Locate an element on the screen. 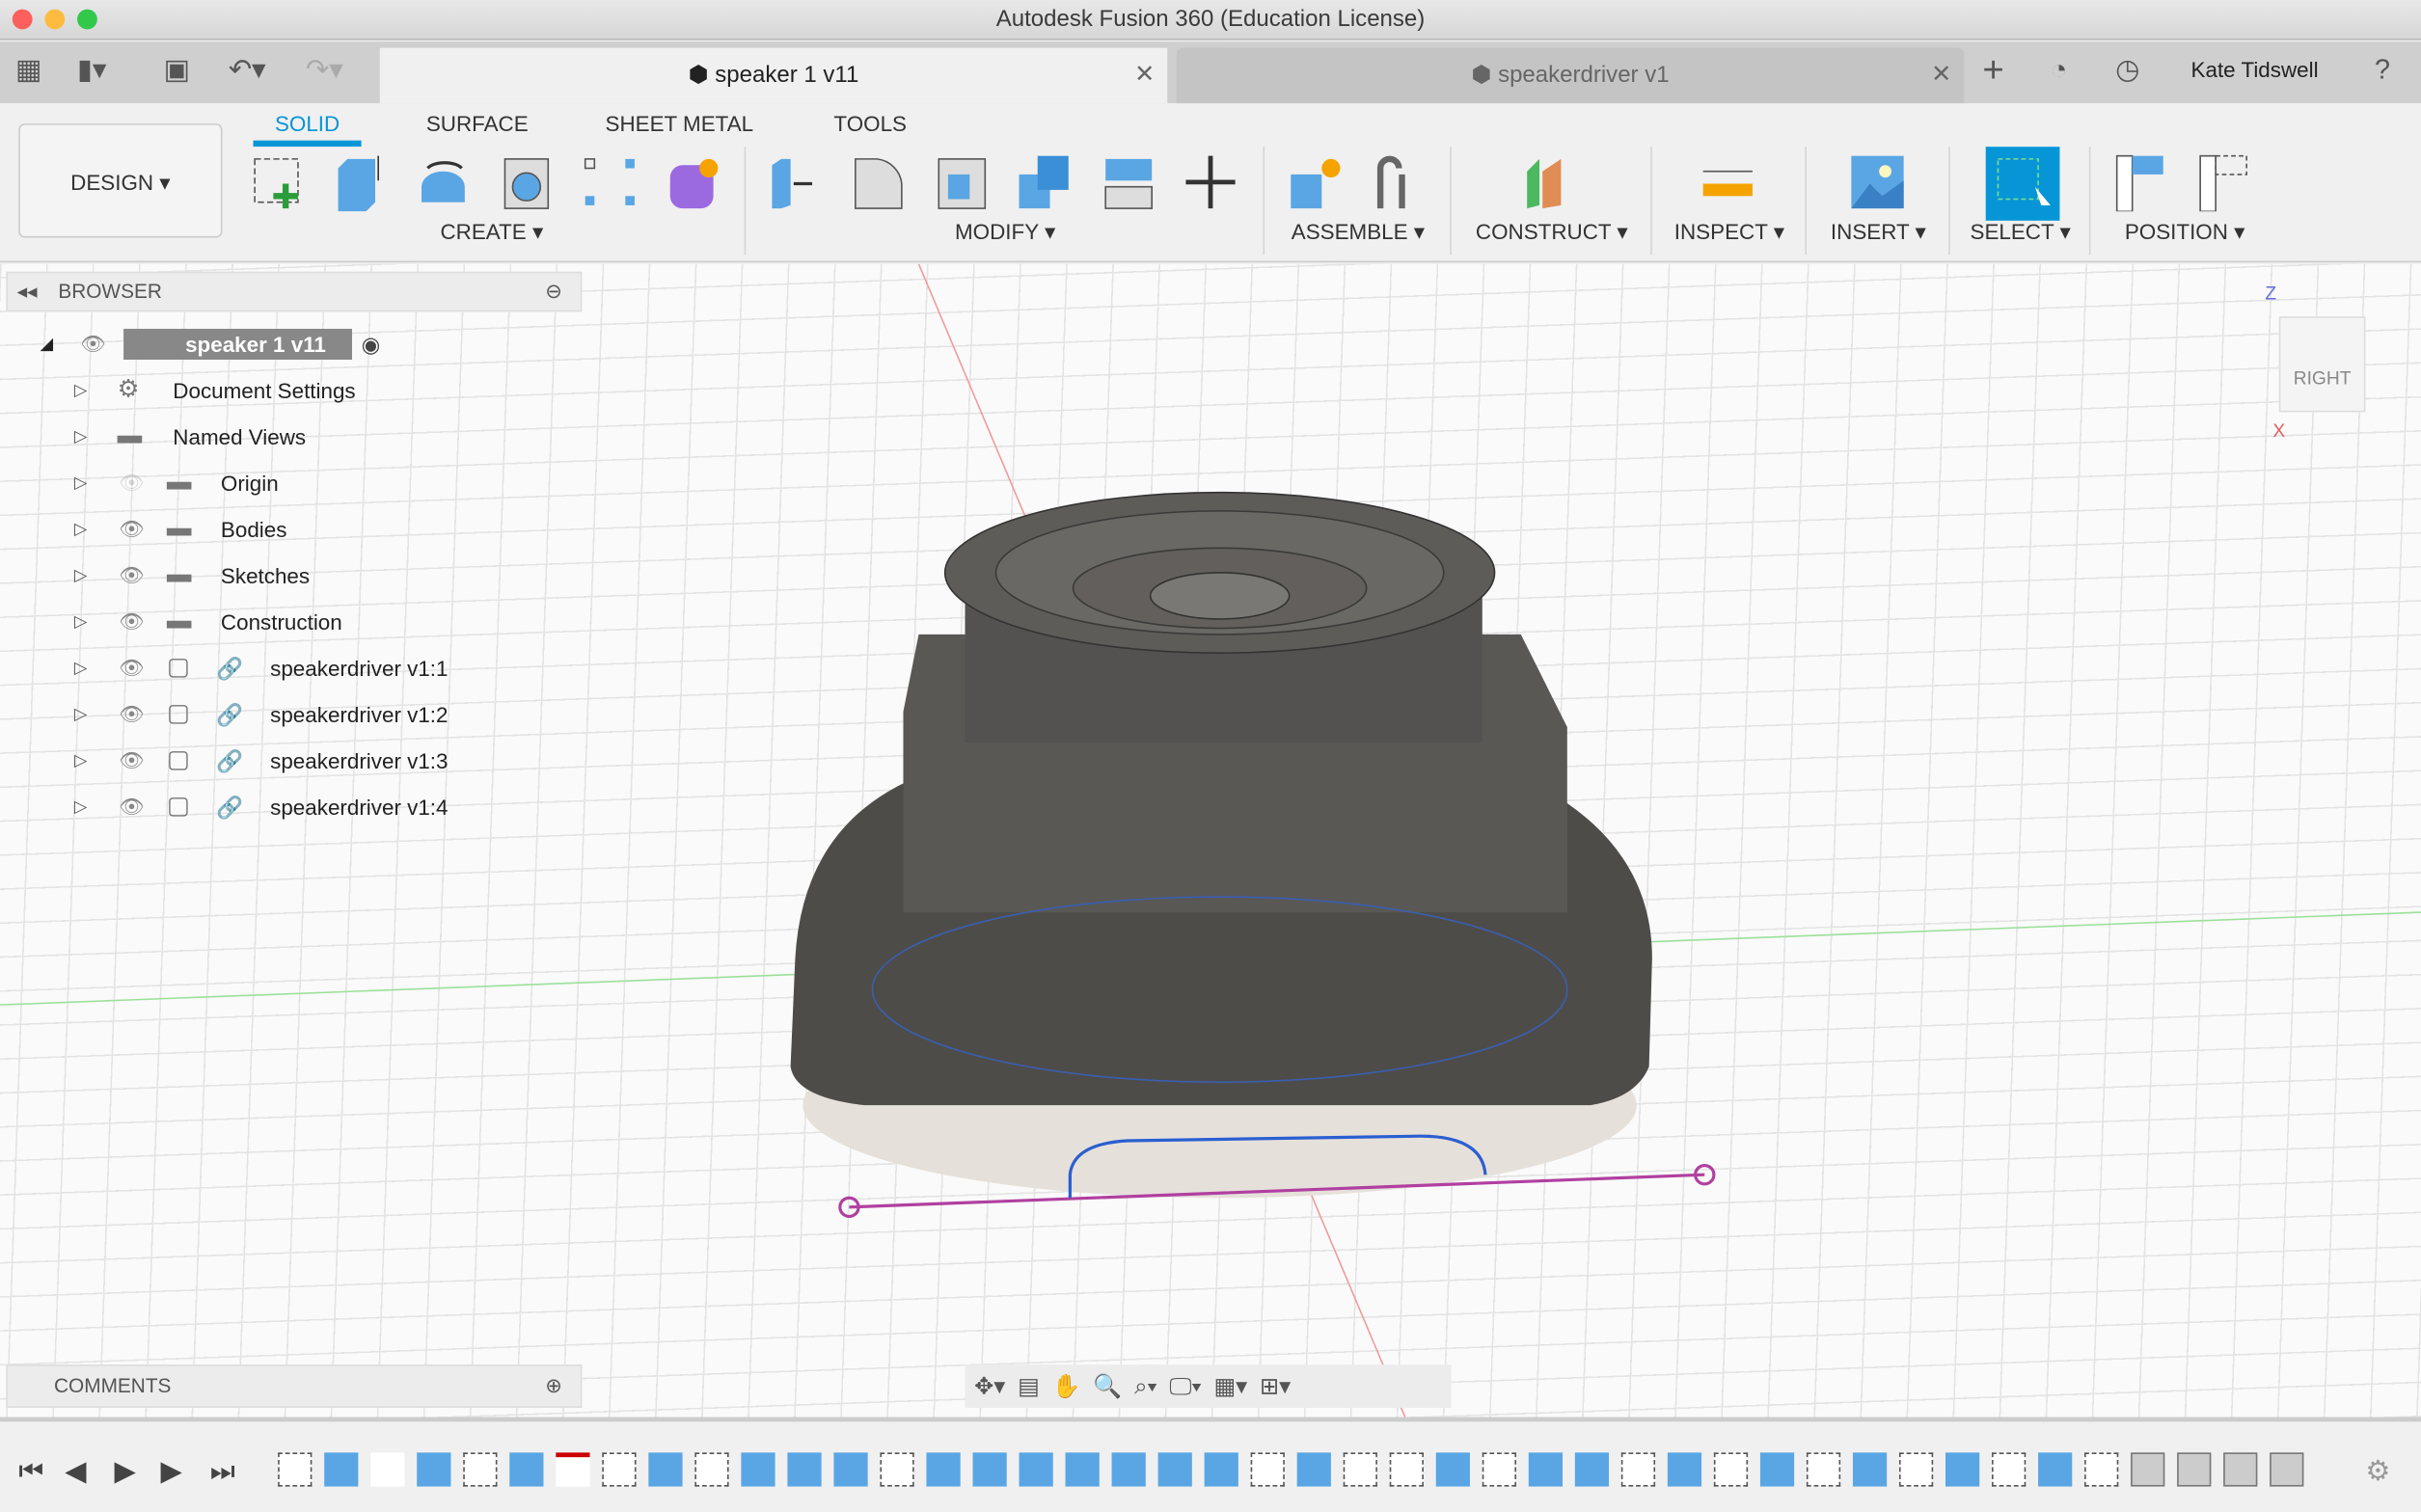  tab-speaker: ⬢ speaker 1 v11 ✕ is located at coordinates (774, 75).